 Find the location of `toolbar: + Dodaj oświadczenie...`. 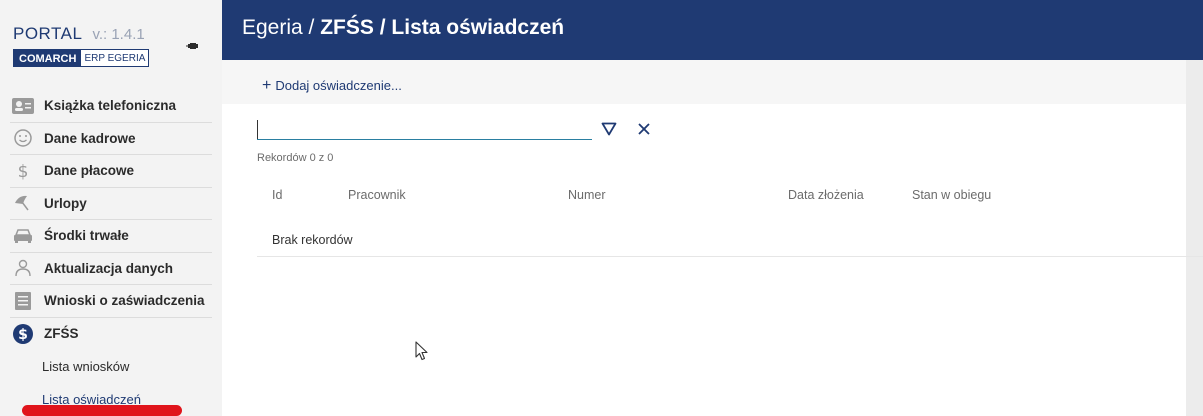

toolbar: + Dodaj oświadczenie... is located at coordinates (712, 82).